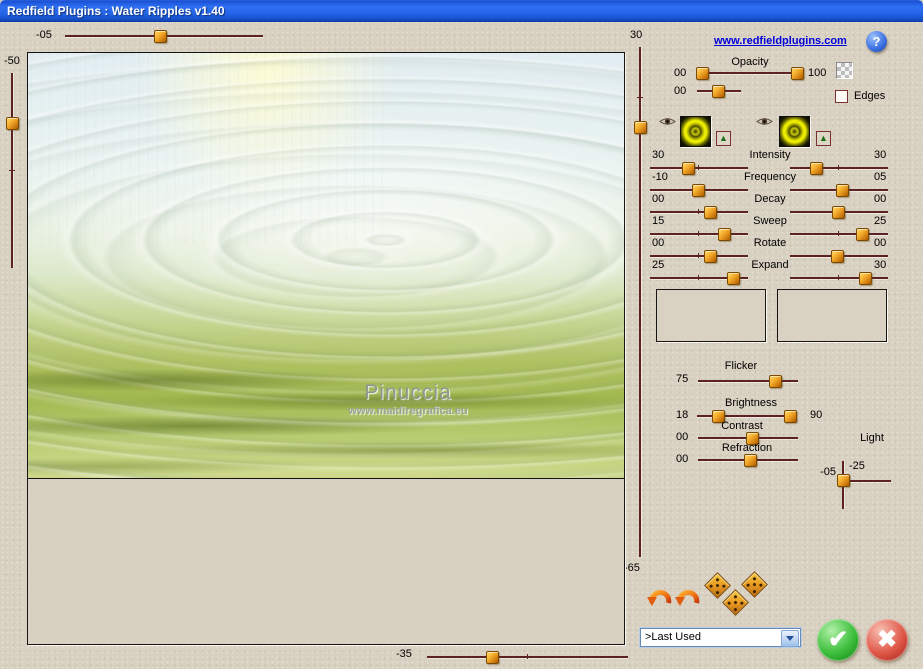  Describe the element at coordinates (12, 61) in the screenshot. I see `pan-left-value: -50` at that location.